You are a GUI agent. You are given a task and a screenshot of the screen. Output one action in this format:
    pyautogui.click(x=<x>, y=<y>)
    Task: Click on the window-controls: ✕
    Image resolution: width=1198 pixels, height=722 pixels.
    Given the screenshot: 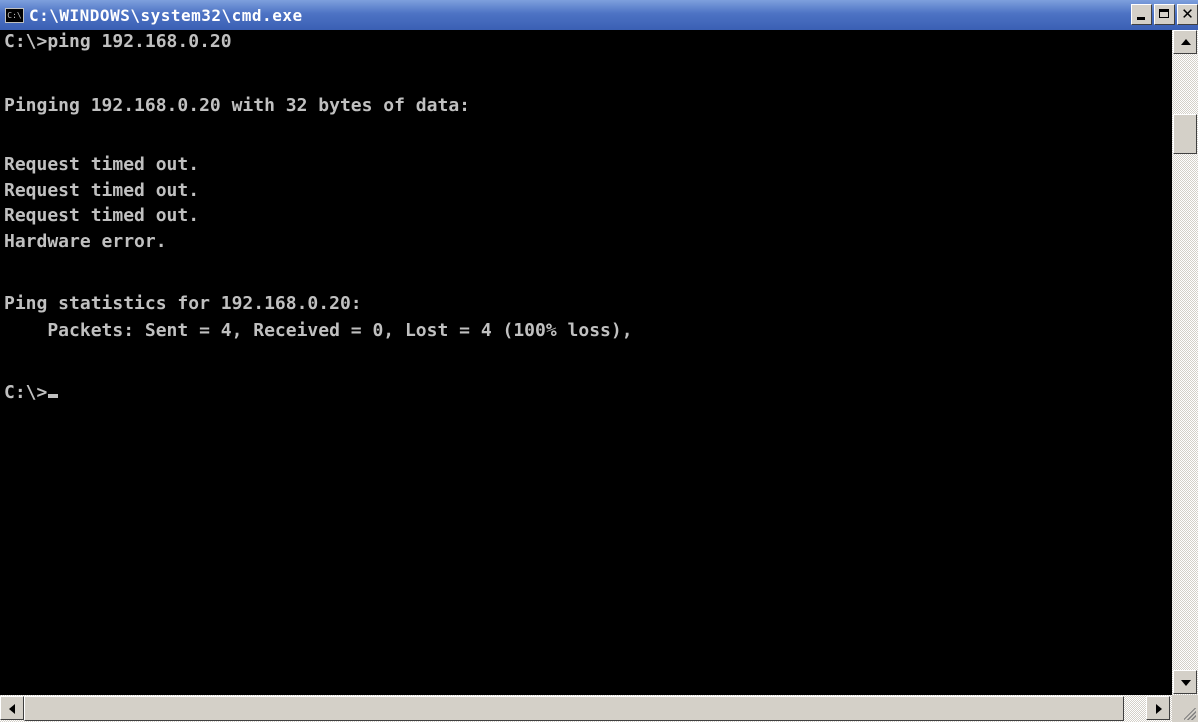 What is the action you would take?
    pyautogui.click(x=1164, y=14)
    